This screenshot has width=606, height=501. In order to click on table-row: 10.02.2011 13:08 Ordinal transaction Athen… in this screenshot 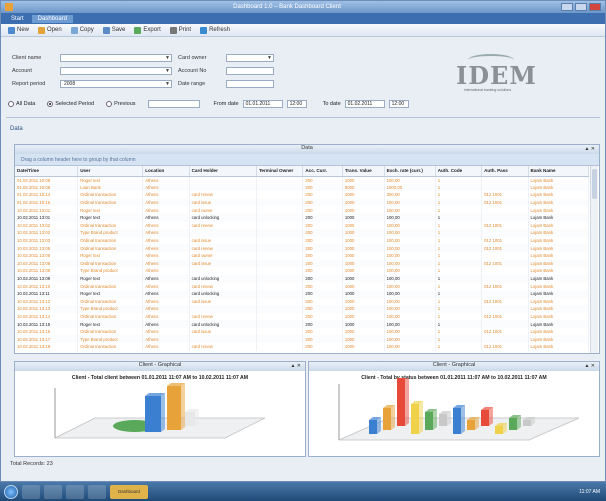, I will do `click(302, 263)`.